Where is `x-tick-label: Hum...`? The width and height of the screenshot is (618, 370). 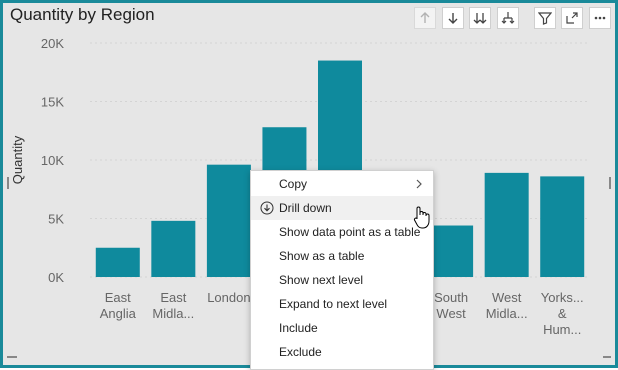 x-tick-label: Hum... is located at coordinates (562, 329).